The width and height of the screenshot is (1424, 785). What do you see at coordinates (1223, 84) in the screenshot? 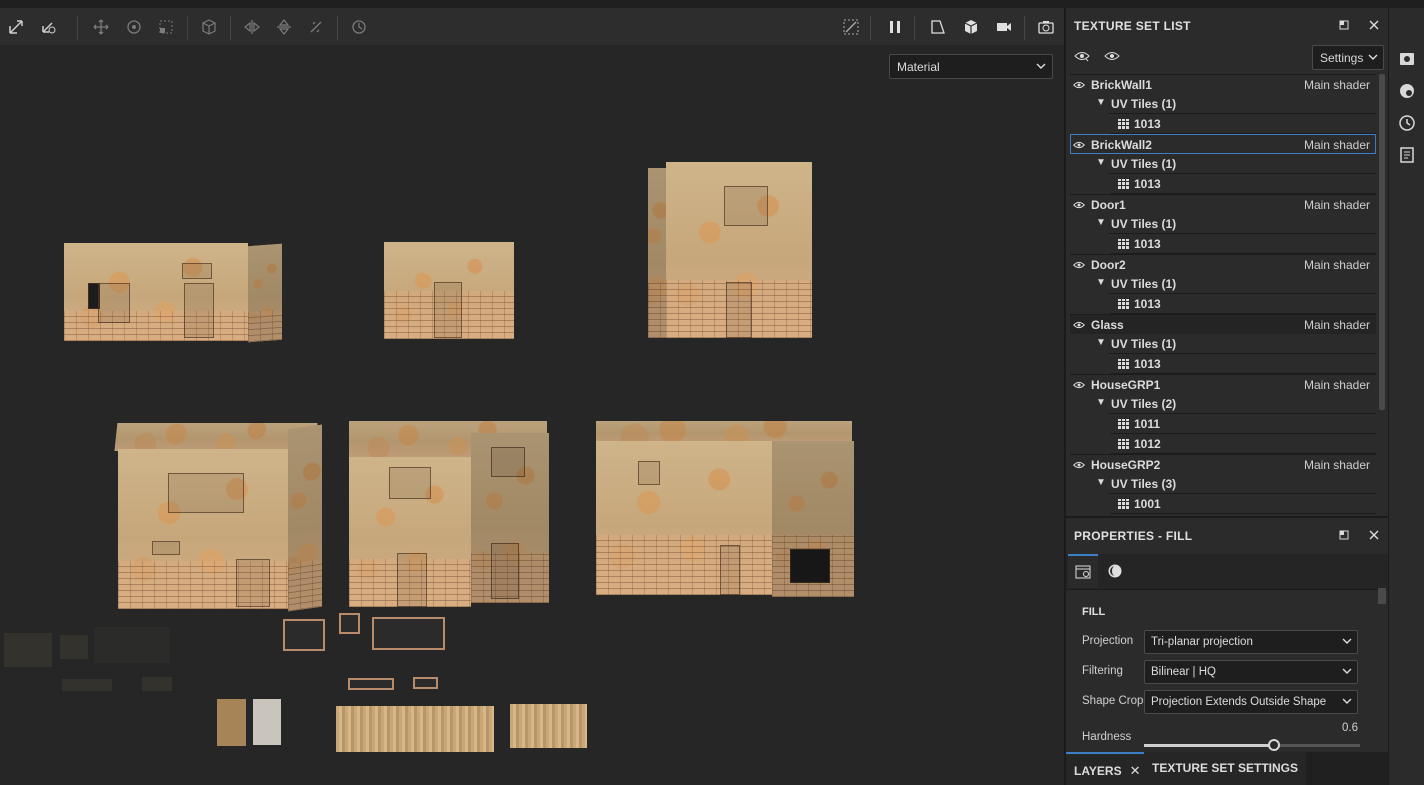
I see `texture-set-item: BrickWall1 Main shader` at bounding box center [1223, 84].